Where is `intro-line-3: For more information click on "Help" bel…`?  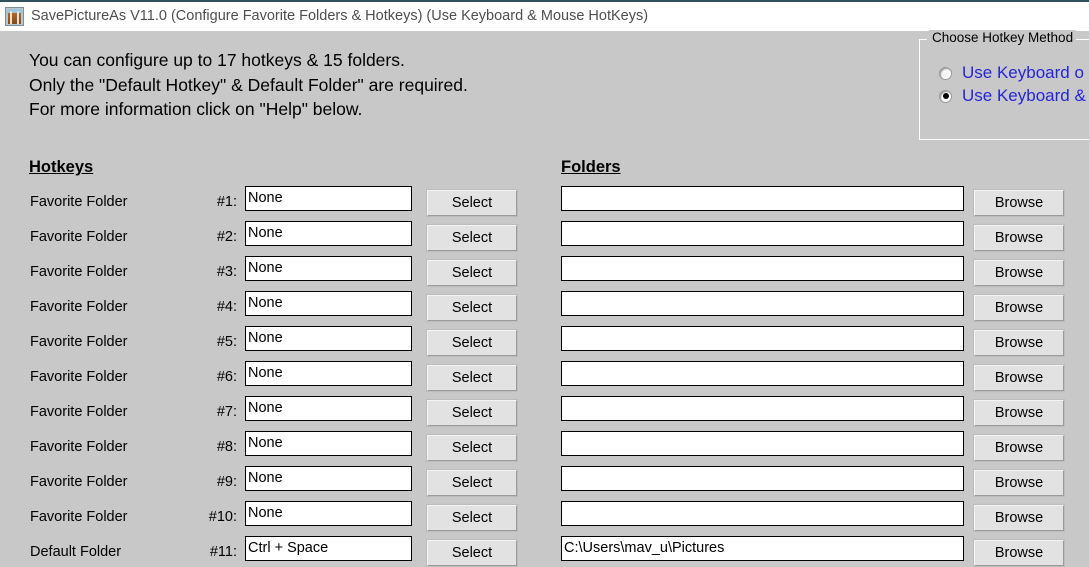
intro-line-3: For more information click on "Help" bel… is located at coordinates (196, 109).